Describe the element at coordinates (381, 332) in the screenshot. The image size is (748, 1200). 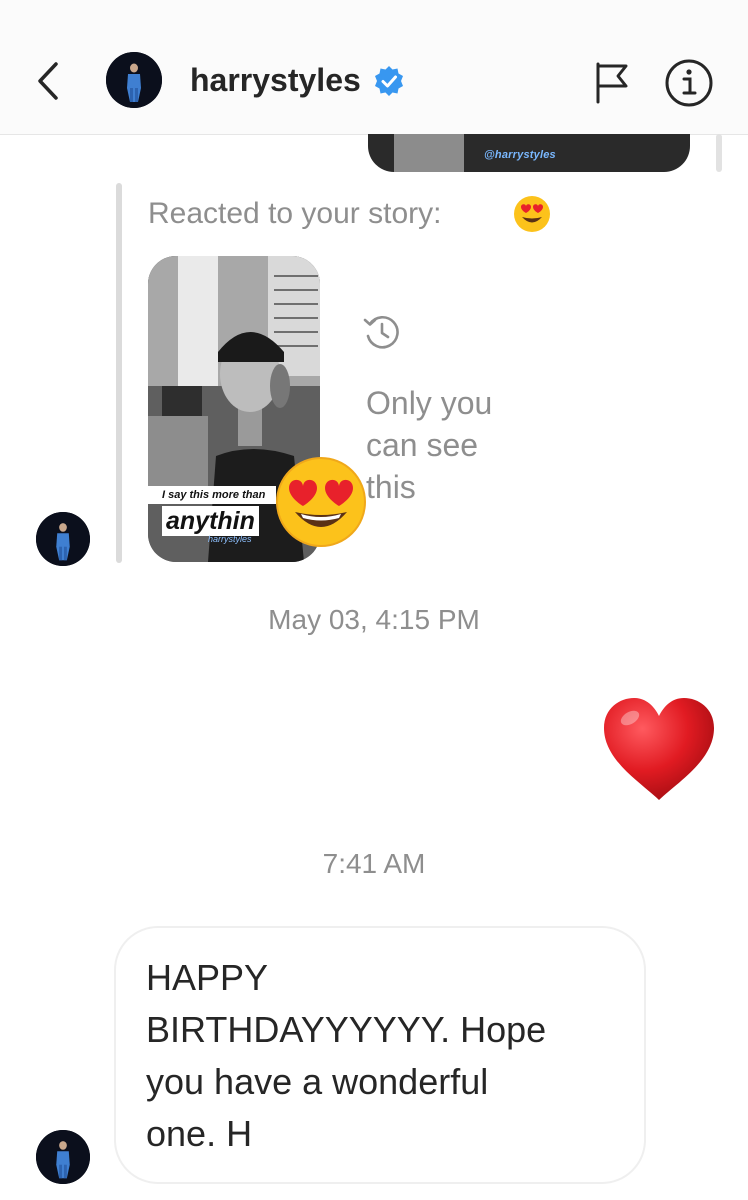
I see `history-icon` at that location.